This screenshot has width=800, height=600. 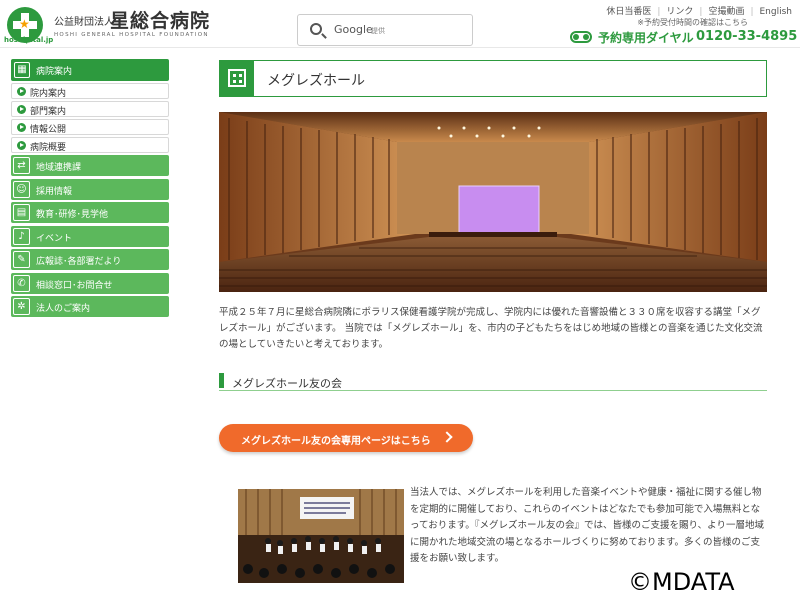 I want to click on sidebar-subitem-floor-guide: 院内案内, so click(x=90, y=91).